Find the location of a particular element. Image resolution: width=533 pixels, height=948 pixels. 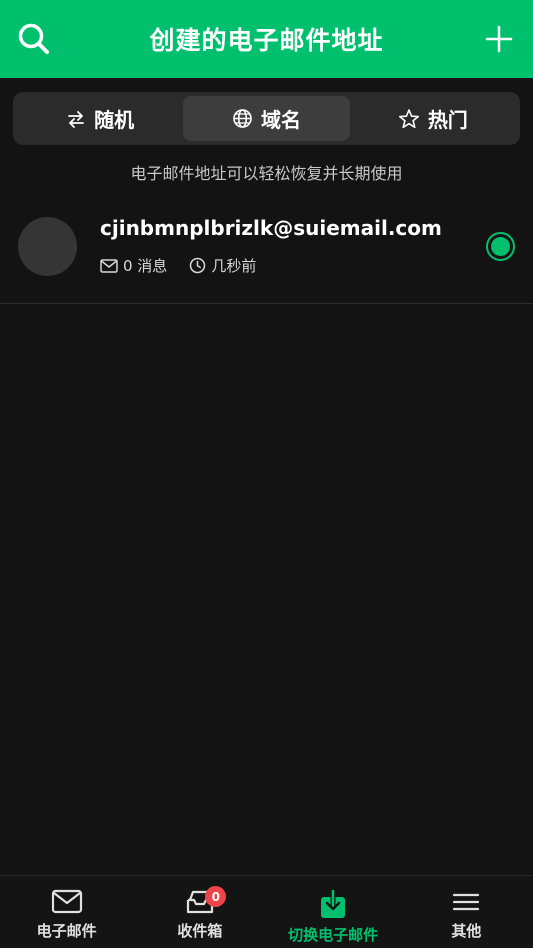

email-meta: 0 消息 几秒前 is located at coordinates (189, 265).